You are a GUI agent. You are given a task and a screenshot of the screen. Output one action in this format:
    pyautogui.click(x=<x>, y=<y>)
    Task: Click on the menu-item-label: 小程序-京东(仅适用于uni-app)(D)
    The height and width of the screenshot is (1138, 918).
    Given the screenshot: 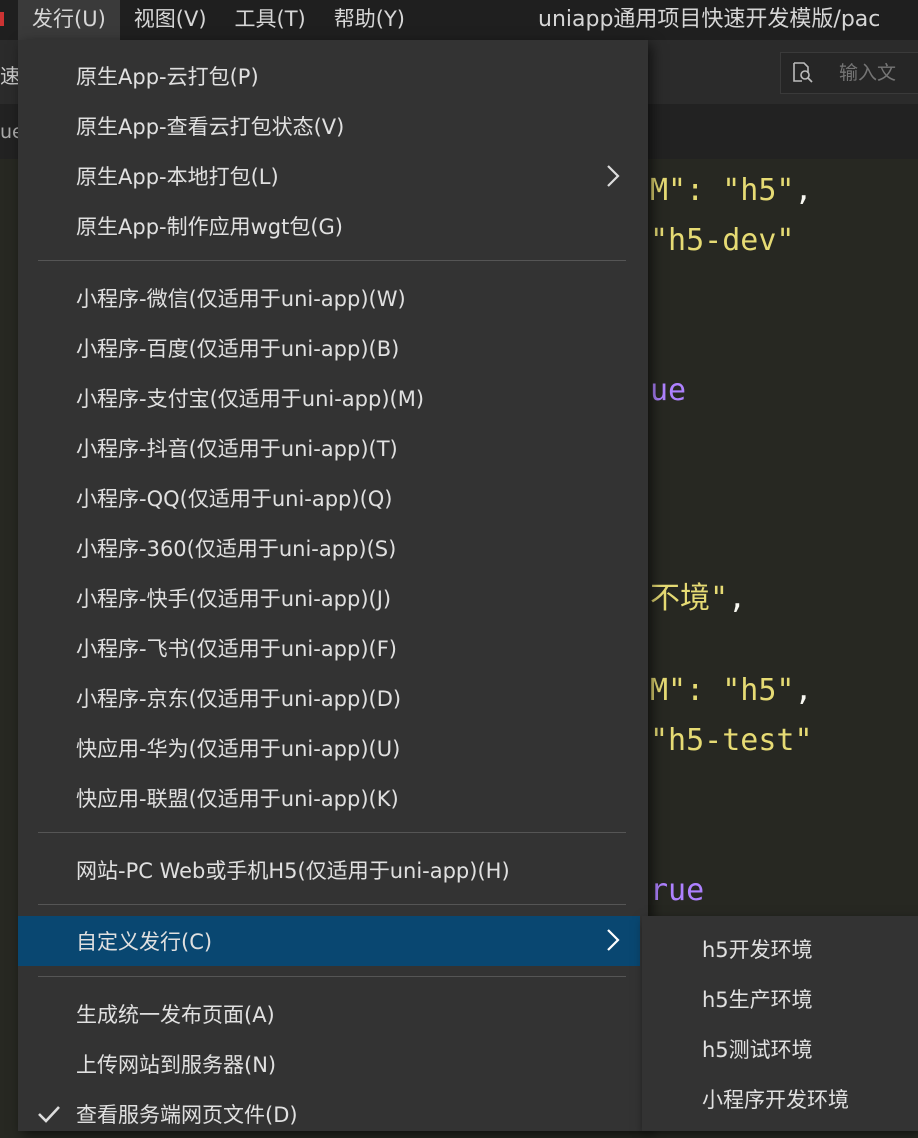 What is the action you would take?
    pyautogui.click(x=239, y=699)
    